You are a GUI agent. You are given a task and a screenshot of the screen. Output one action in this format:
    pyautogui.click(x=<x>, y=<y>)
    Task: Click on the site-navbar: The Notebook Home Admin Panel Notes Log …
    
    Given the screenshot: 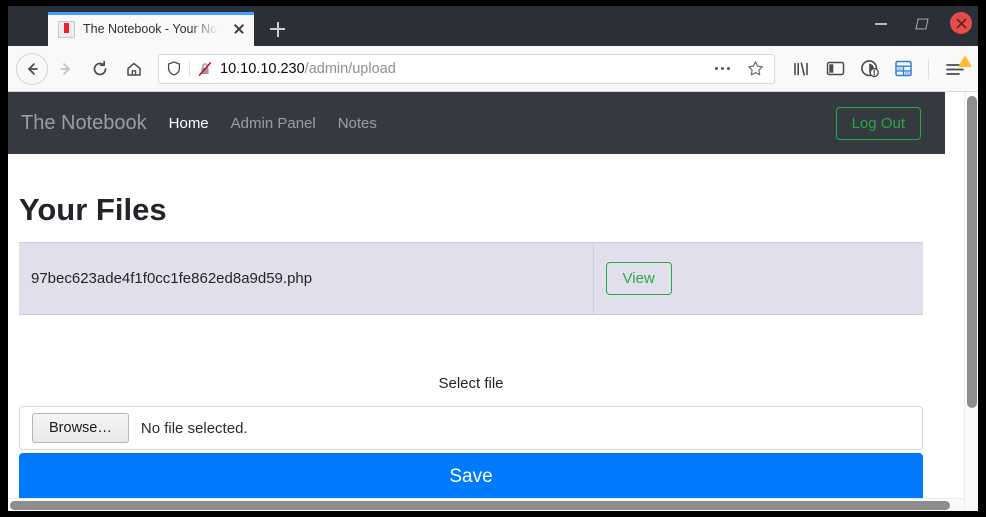 What is the action you would take?
    pyautogui.click(x=476, y=123)
    